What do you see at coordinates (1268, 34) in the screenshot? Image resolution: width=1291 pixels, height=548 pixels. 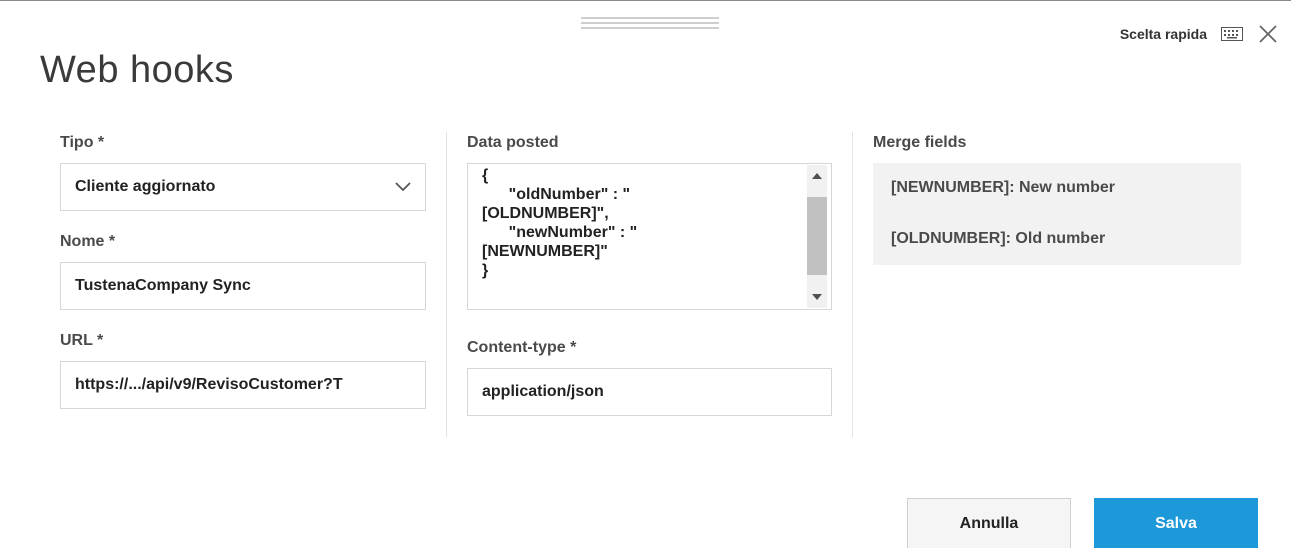 I see `close-icon` at bounding box center [1268, 34].